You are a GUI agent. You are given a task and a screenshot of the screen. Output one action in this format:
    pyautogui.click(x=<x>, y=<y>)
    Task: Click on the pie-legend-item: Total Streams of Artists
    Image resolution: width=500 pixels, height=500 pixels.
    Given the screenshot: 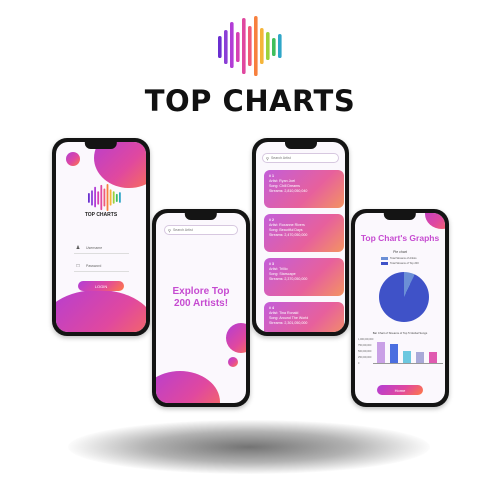 What is the action you would take?
    pyautogui.click(x=399, y=258)
    